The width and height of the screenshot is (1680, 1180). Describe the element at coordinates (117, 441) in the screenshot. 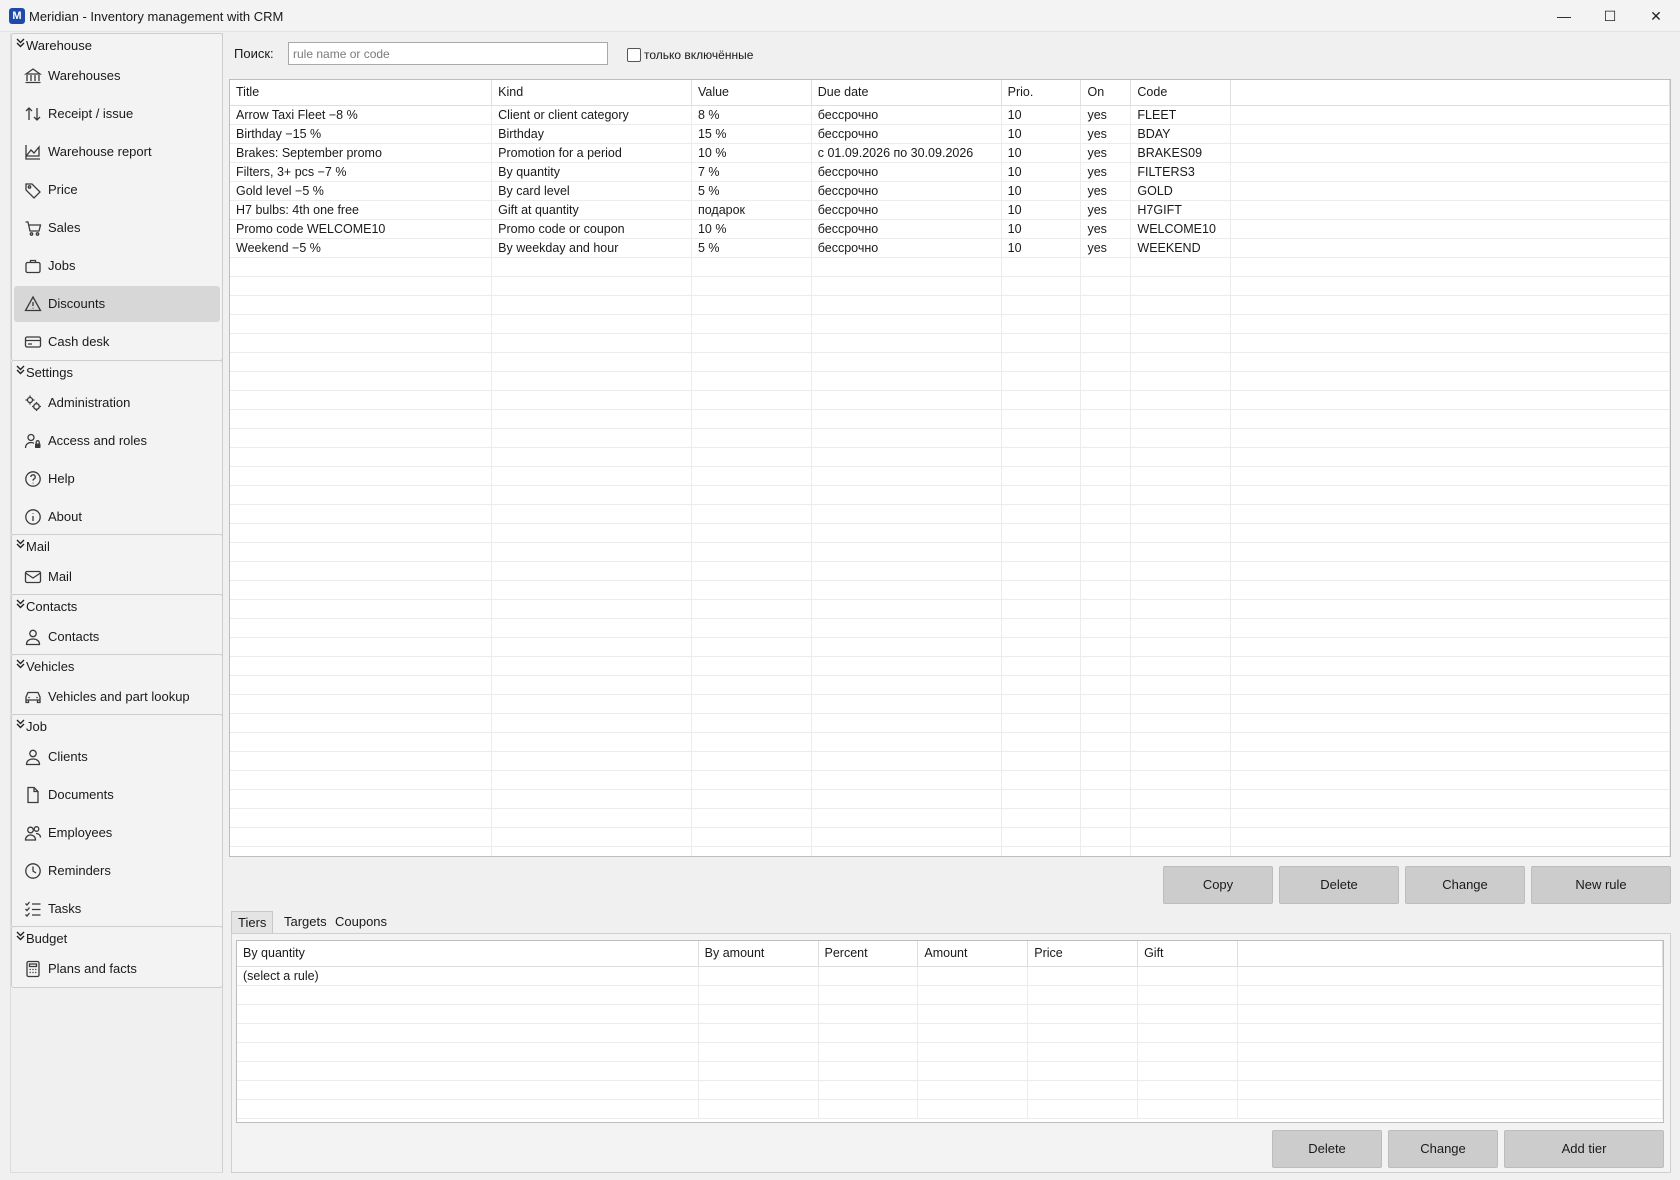

I see `sidebar-item-access-and-roles: Access and roles` at that location.